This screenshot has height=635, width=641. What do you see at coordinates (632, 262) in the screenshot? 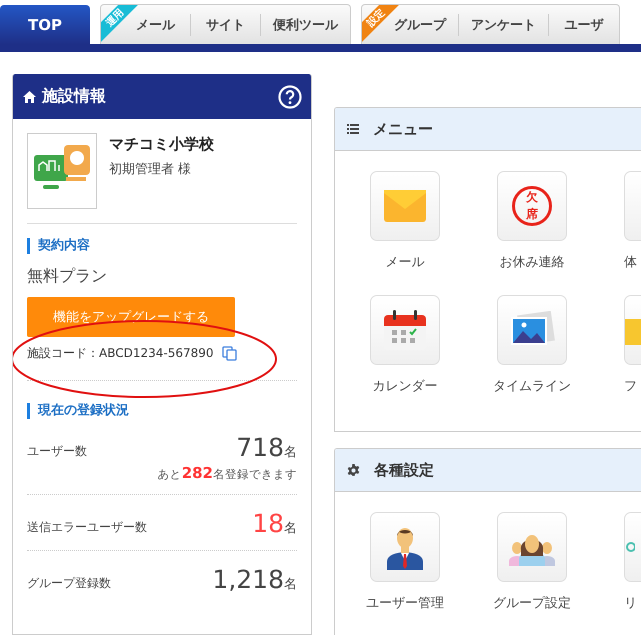
I see `menu-label: 体` at bounding box center [632, 262].